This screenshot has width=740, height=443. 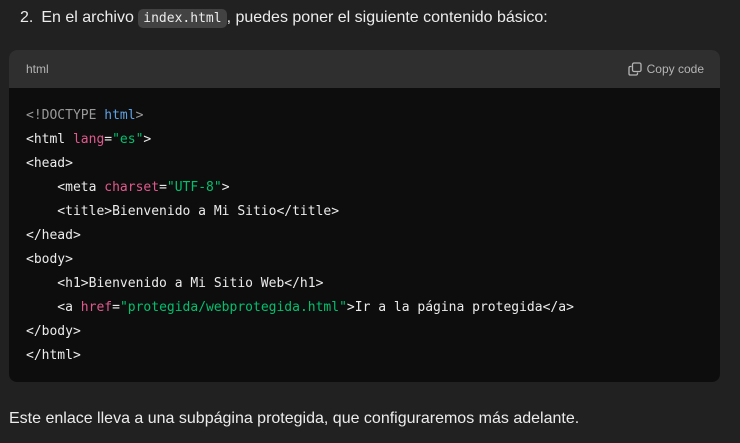 I want to click on copy-code-button: Copy code, so click(x=665, y=69).